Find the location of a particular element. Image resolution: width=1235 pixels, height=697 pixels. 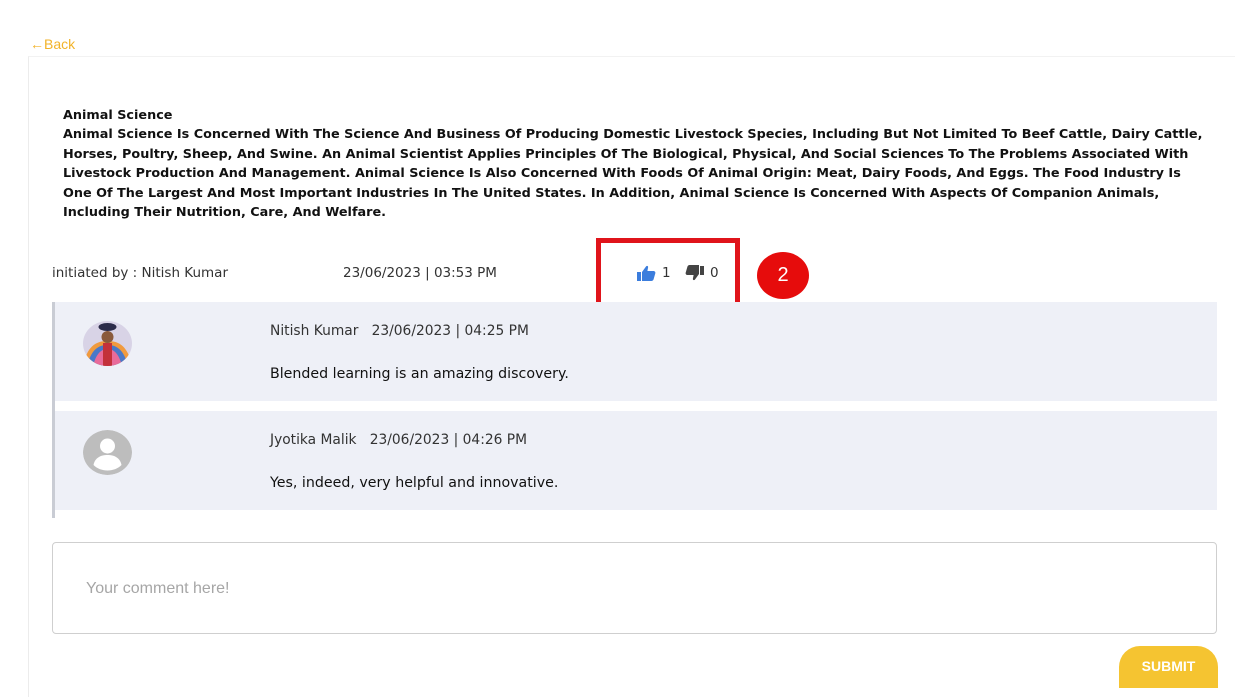

comment-datetime: 23/06/2023 | 04:26 PM is located at coordinates (448, 440).